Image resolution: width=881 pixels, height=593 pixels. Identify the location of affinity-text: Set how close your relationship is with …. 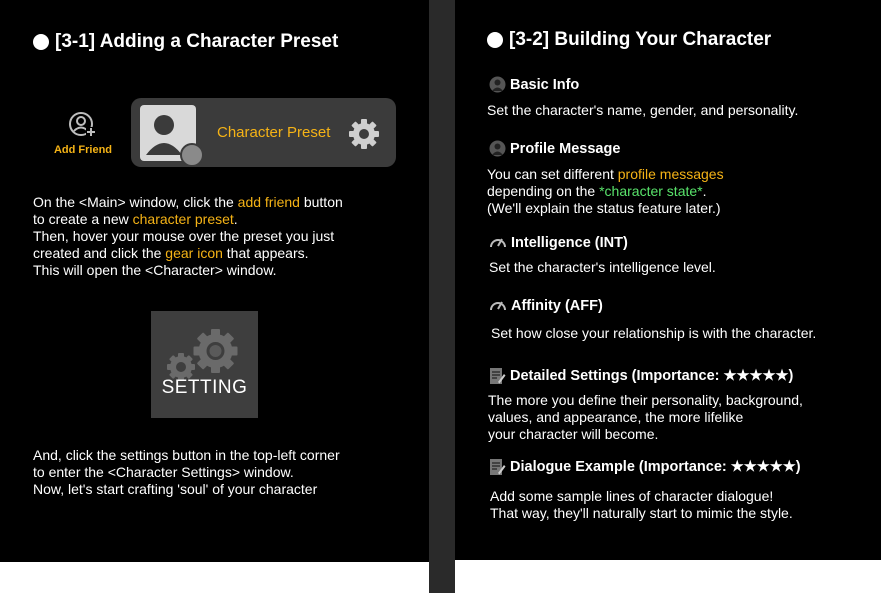
(654, 333).